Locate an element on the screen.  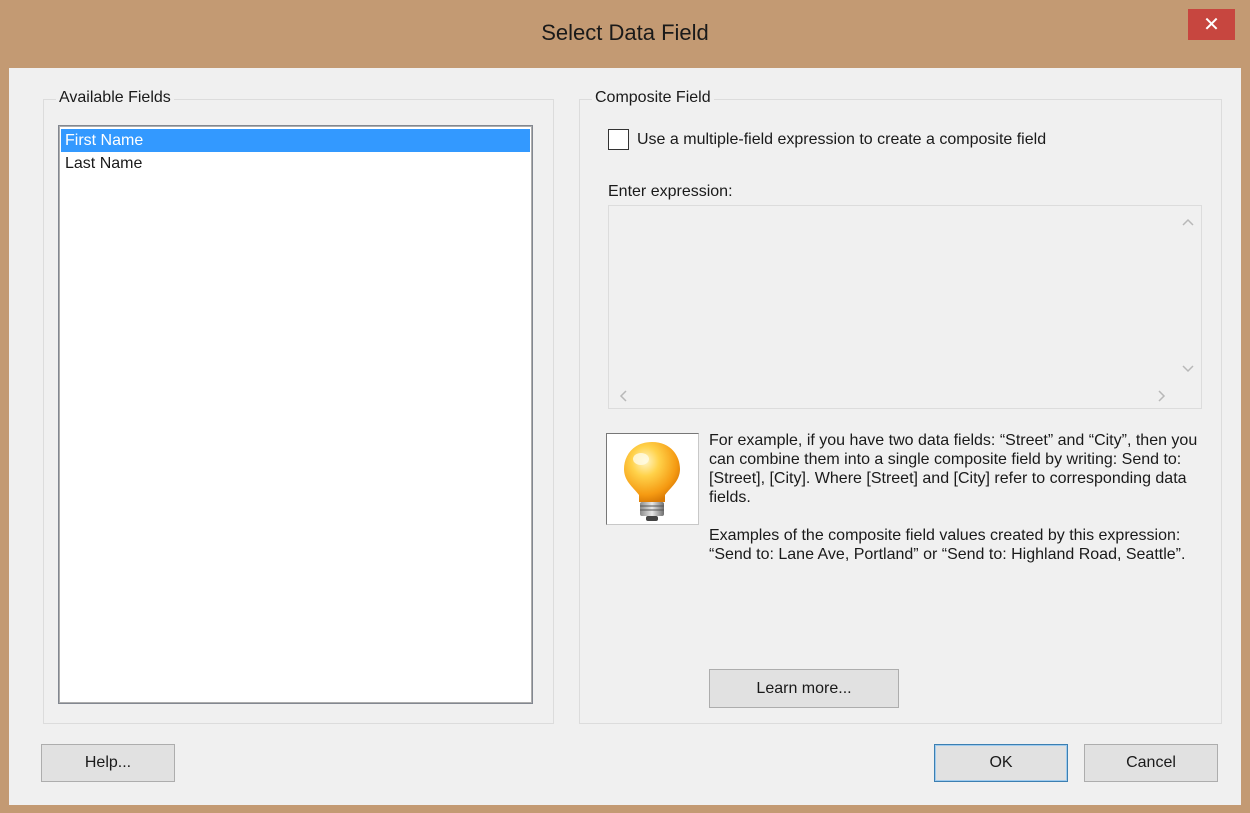
scroll-left-icon is located at coordinates (623, 397).